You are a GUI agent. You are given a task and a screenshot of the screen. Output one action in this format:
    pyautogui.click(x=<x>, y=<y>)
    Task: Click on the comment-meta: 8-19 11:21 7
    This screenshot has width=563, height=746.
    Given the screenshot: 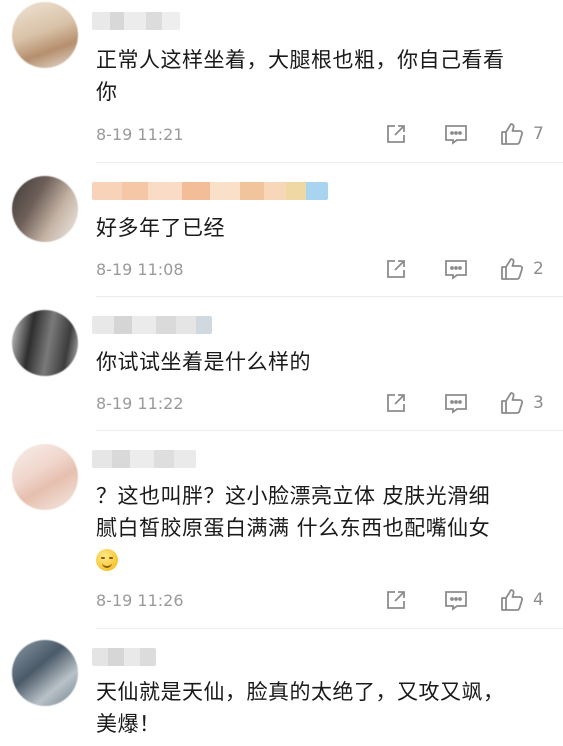 What is the action you would take?
    pyautogui.click(x=320, y=134)
    